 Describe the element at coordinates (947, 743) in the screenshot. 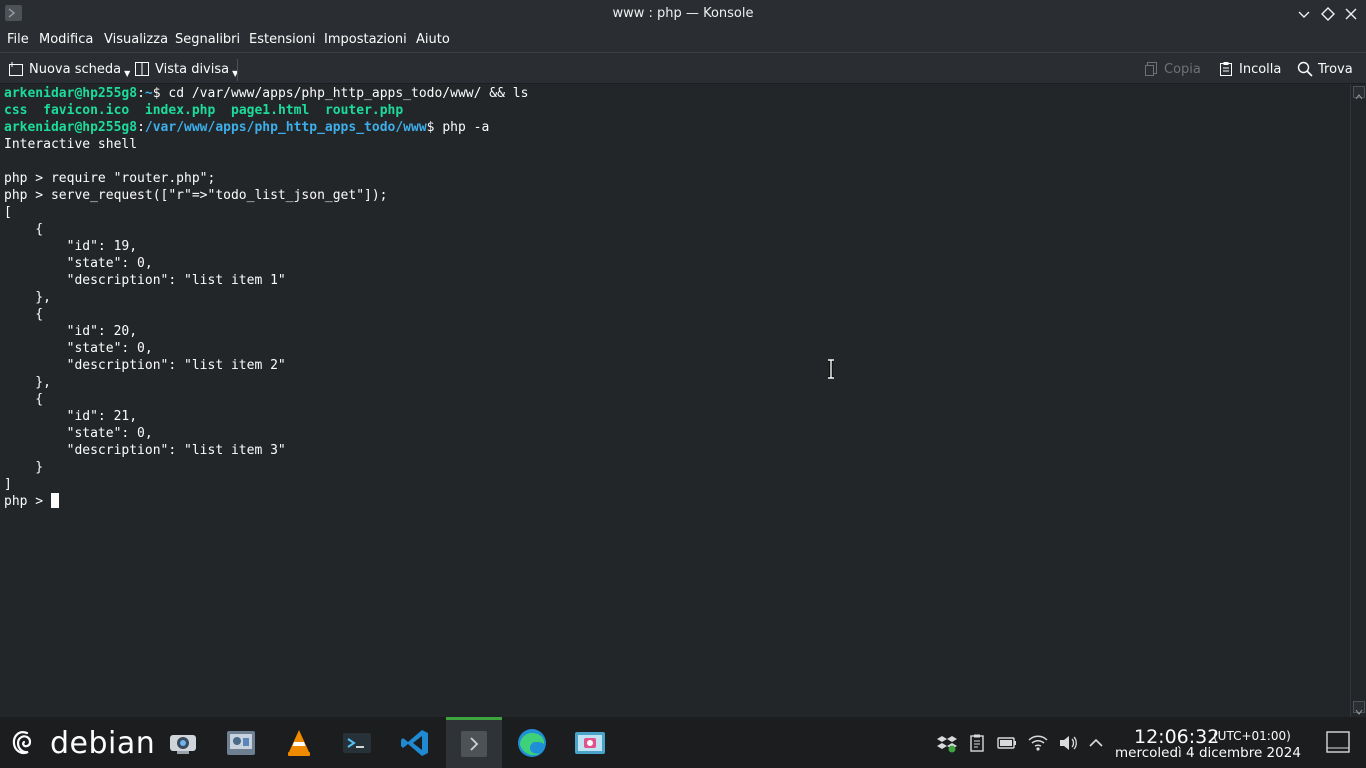

I see `dropbox-tray-icon` at that location.